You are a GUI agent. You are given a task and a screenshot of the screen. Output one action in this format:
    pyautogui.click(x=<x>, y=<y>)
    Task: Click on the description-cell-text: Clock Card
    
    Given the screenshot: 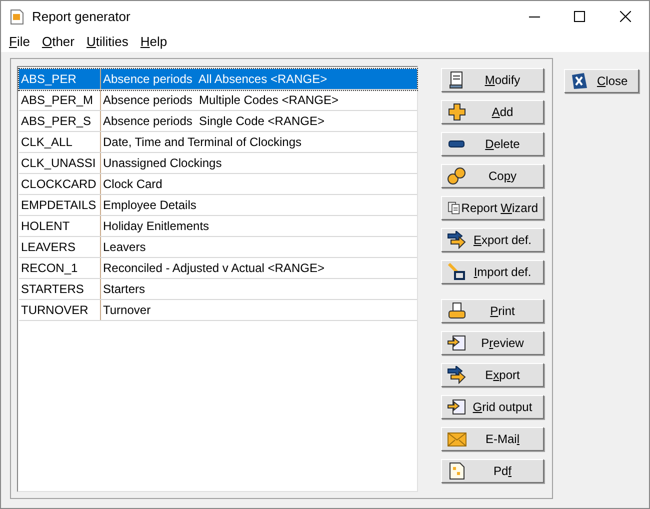 What is the action you would take?
    pyautogui.click(x=133, y=184)
    